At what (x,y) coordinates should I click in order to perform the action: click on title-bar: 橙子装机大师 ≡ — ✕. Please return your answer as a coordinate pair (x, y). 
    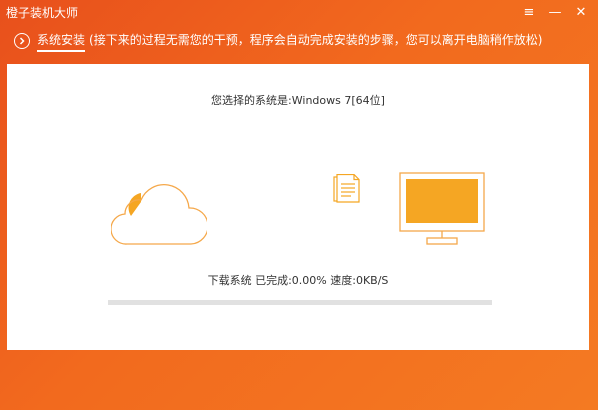
    Looking at the image, I should click on (299, 13).